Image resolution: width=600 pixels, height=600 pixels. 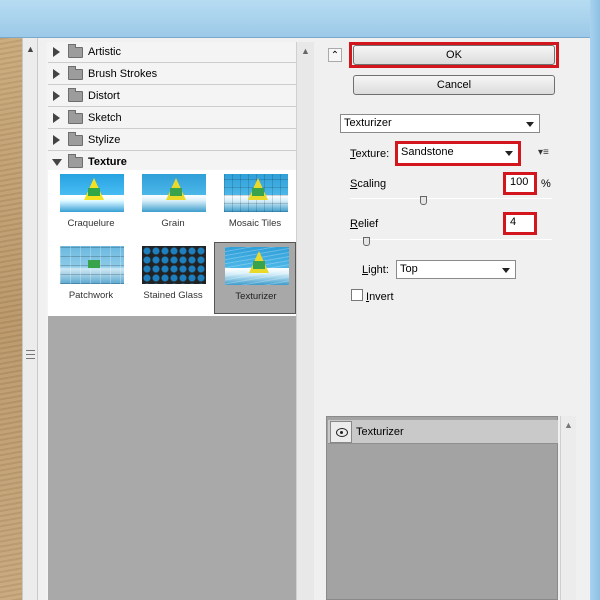 What do you see at coordinates (104, 96) in the screenshot?
I see `category-label: Distort` at bounding box center [104, 96].